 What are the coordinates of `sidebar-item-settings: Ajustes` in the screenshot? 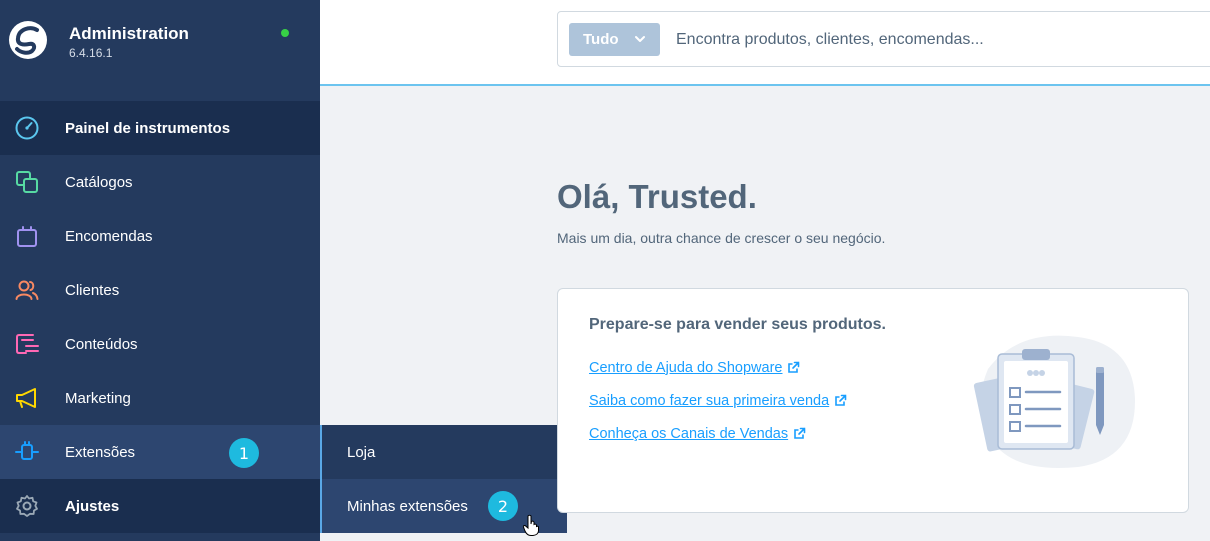 It's located at (160, 506).